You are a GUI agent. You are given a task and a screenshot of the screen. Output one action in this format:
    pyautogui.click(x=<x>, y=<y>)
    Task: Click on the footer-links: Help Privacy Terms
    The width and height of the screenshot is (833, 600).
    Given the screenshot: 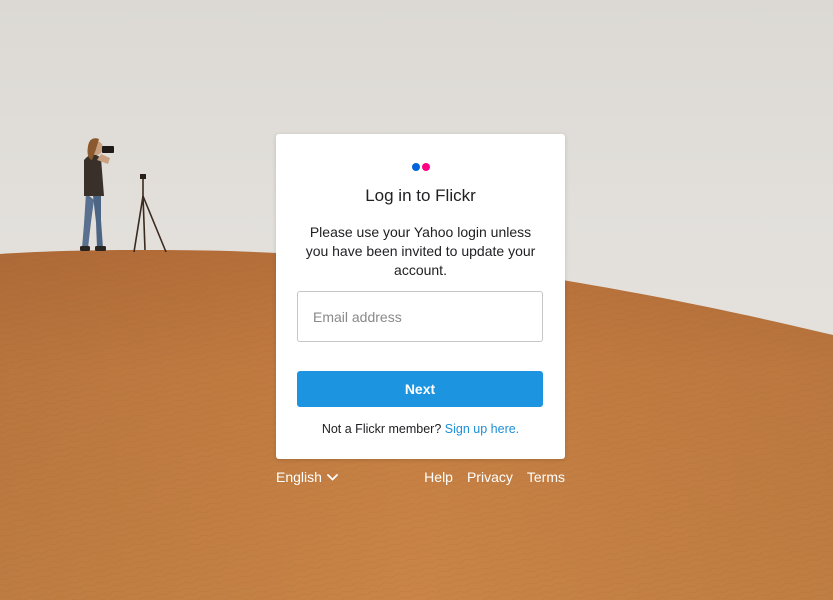 What is the action you would take?
    pyautogui.click(x=494, y=477)
    